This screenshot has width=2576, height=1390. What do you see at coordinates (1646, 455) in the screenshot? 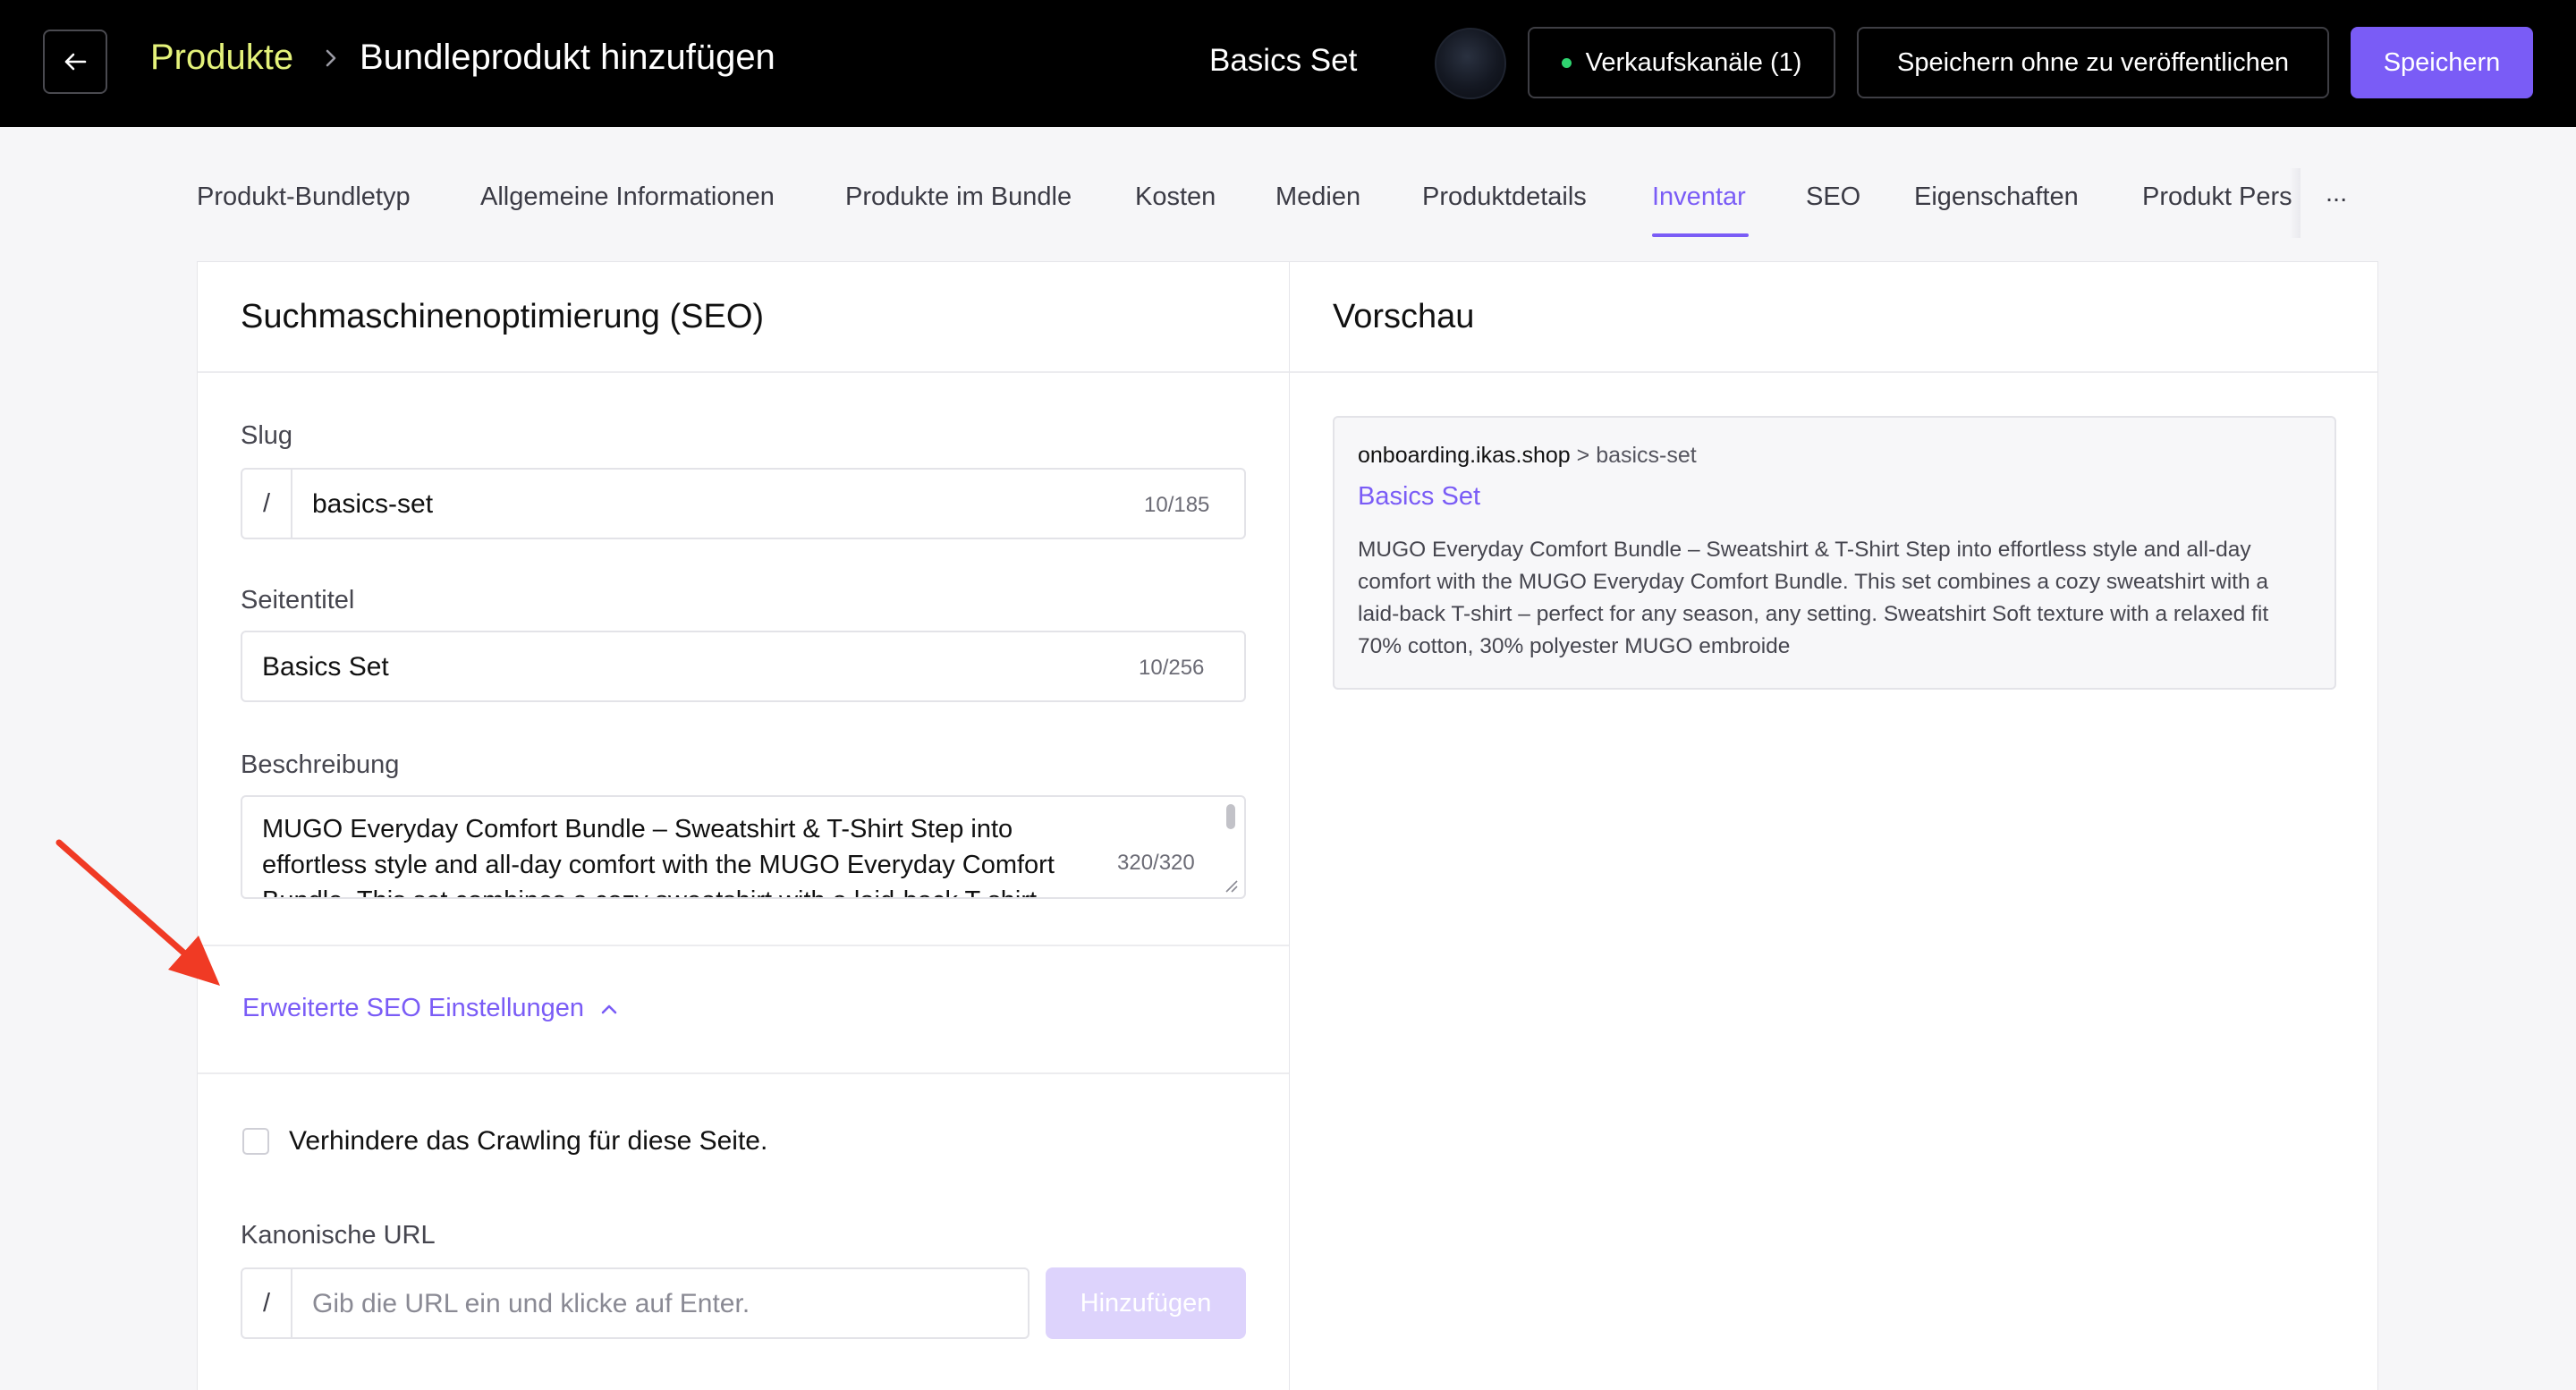
I see `preview-path: basics-set` at bounding box center [1646, 455].